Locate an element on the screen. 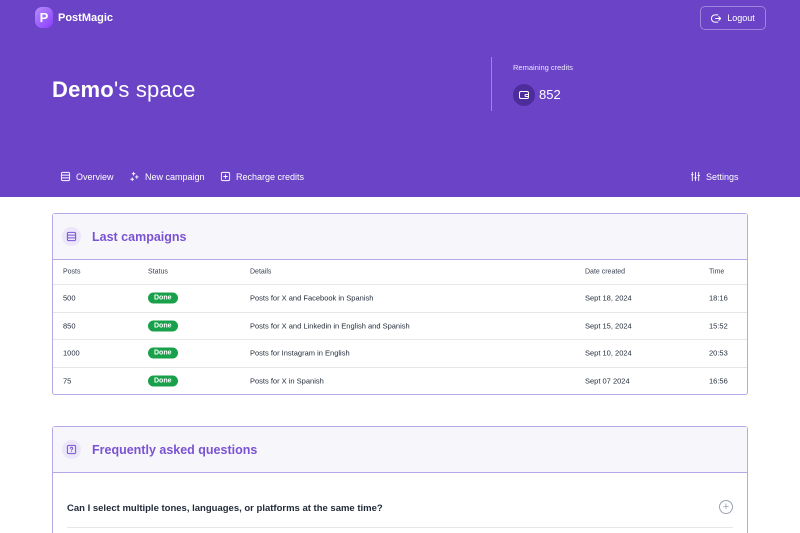  time-created: 15:52 is located at coordinates (718, 326).